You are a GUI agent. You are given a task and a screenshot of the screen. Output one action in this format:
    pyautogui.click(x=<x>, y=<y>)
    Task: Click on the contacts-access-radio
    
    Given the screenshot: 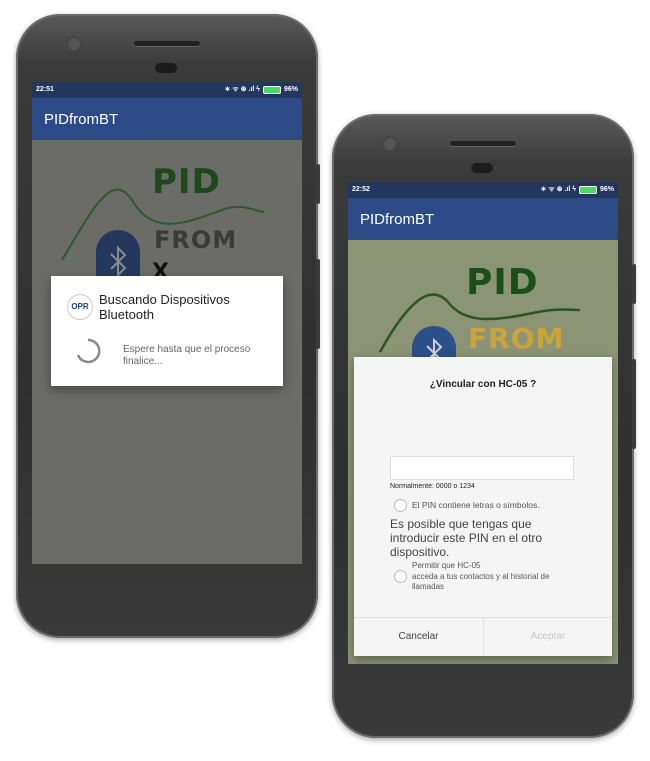 What is the action you would take?
    pyautogui.click(x=400, y=576)
    